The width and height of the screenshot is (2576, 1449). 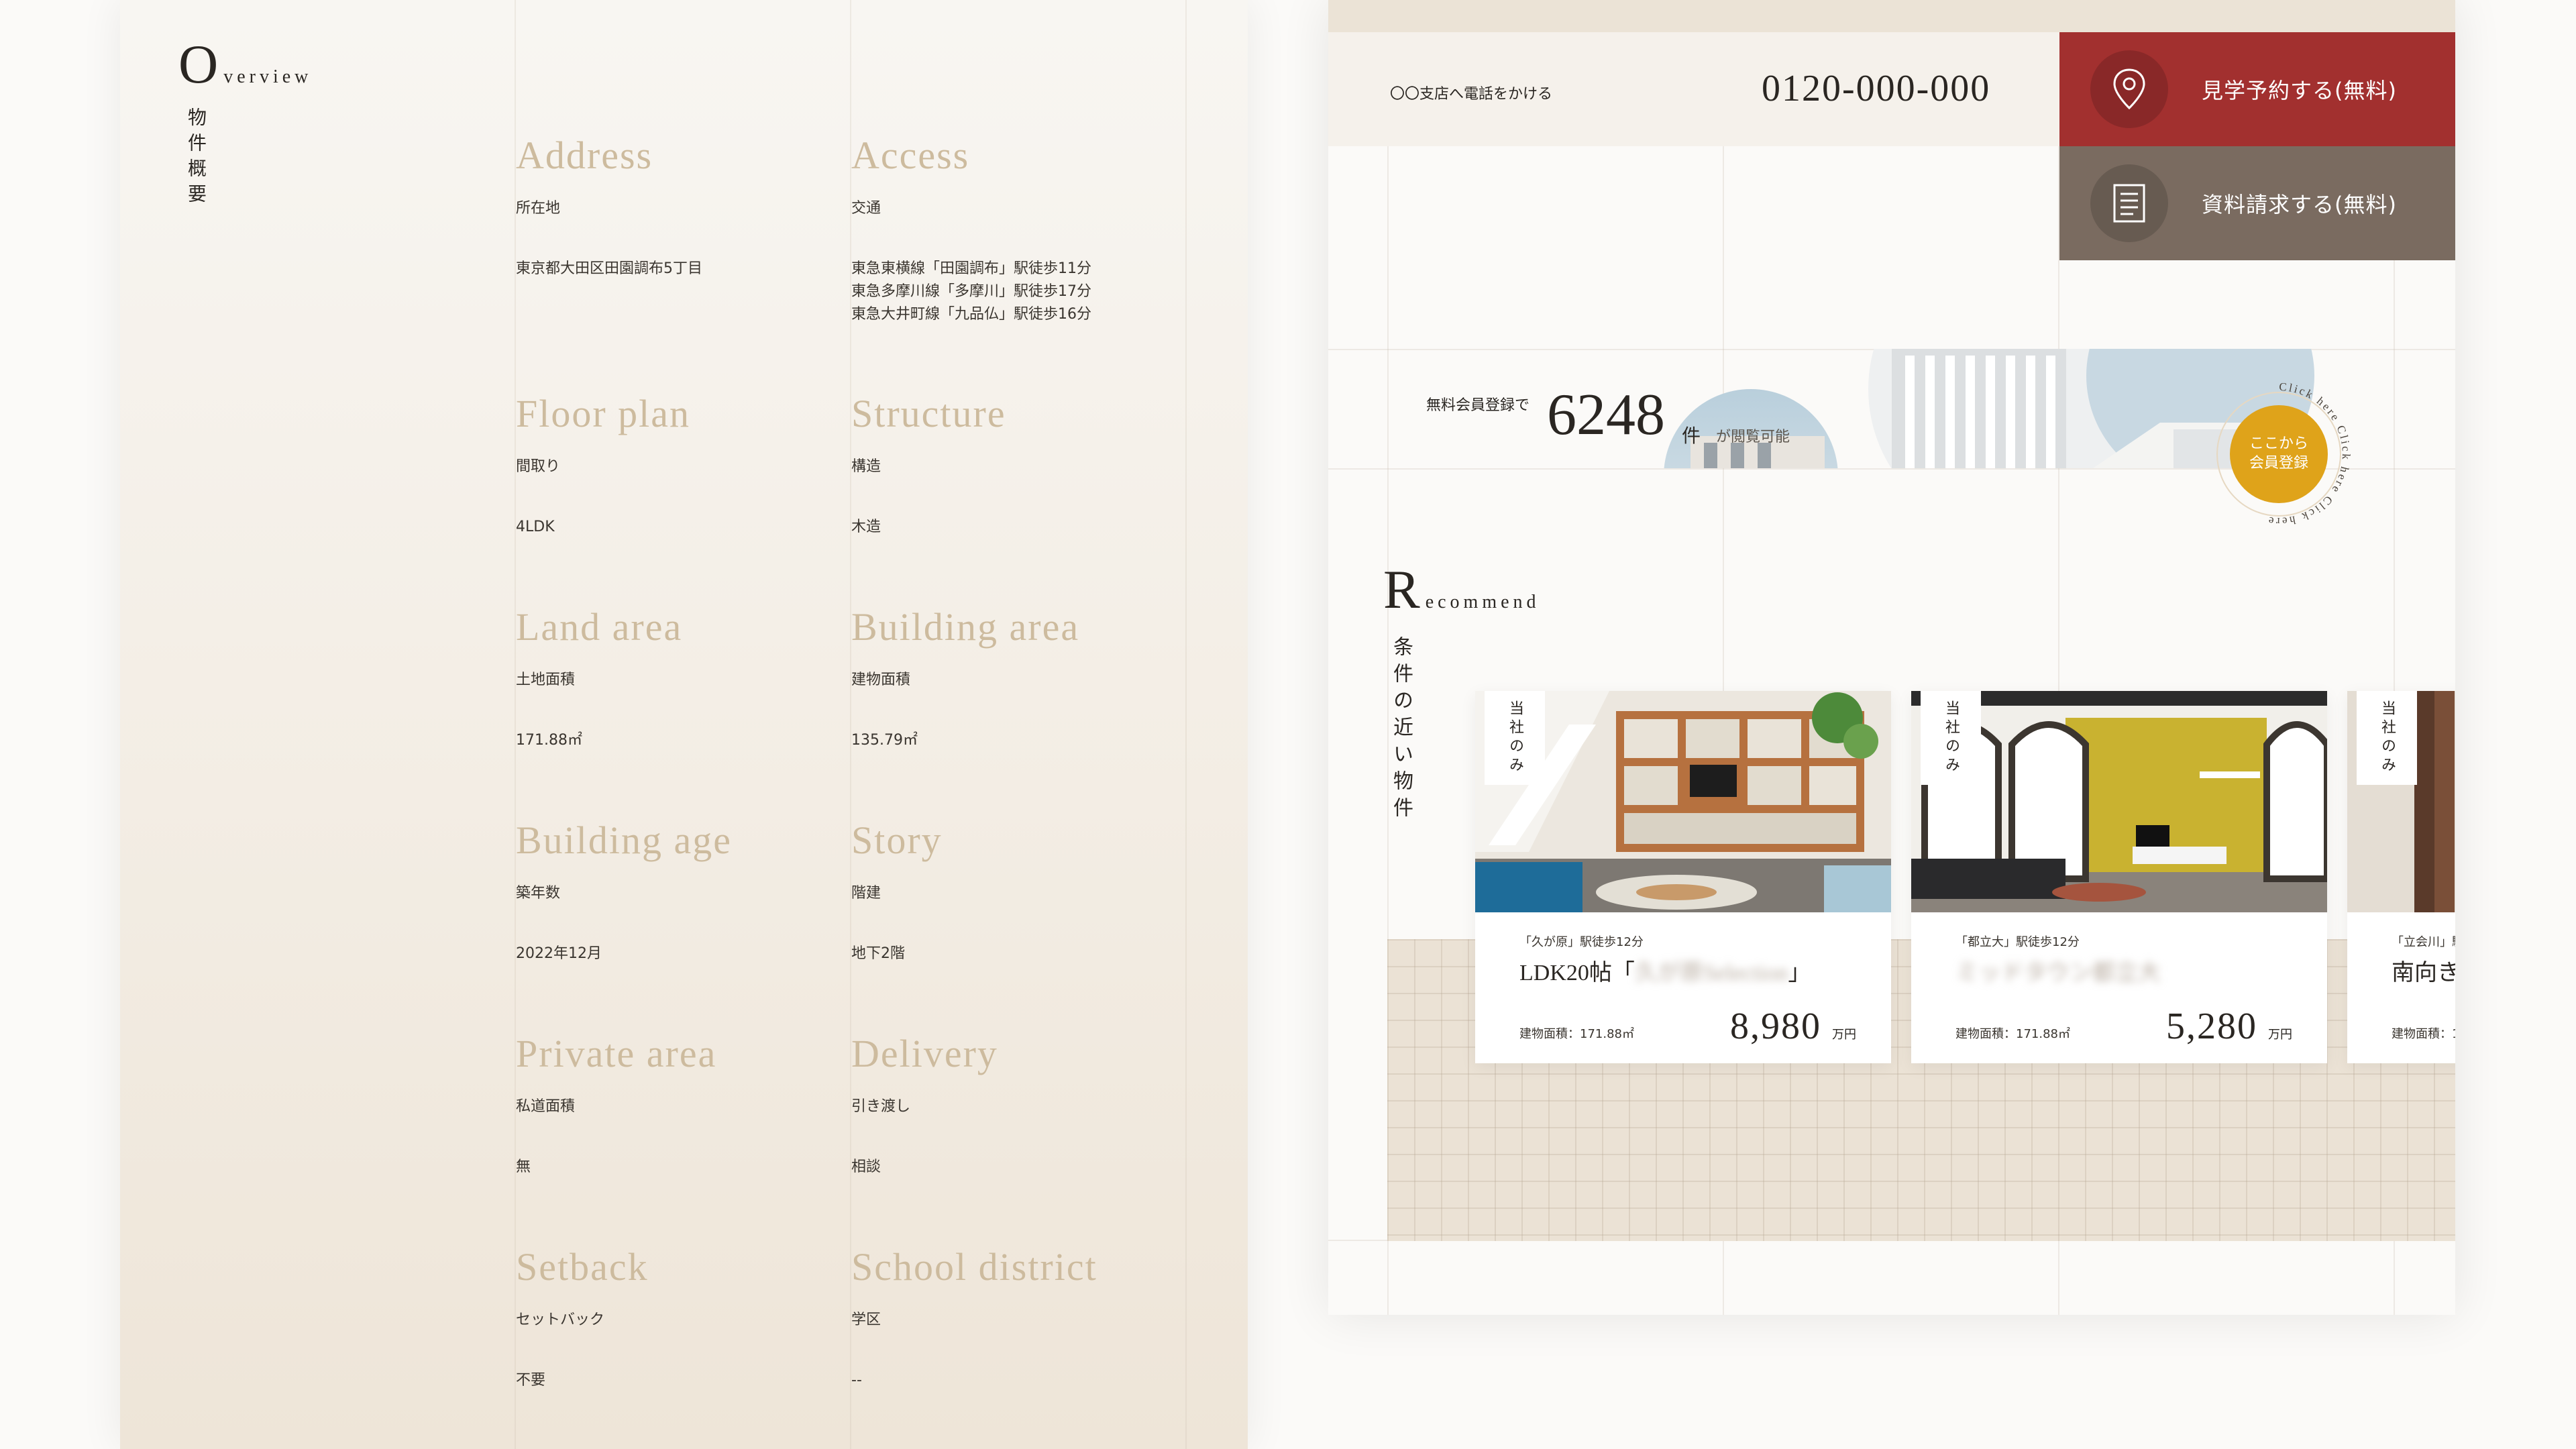 What do you see at coordinates (2423, 973) in the screenshot?
I see `card-title-prefix: 南向き` at bounding box center [2423, 973].